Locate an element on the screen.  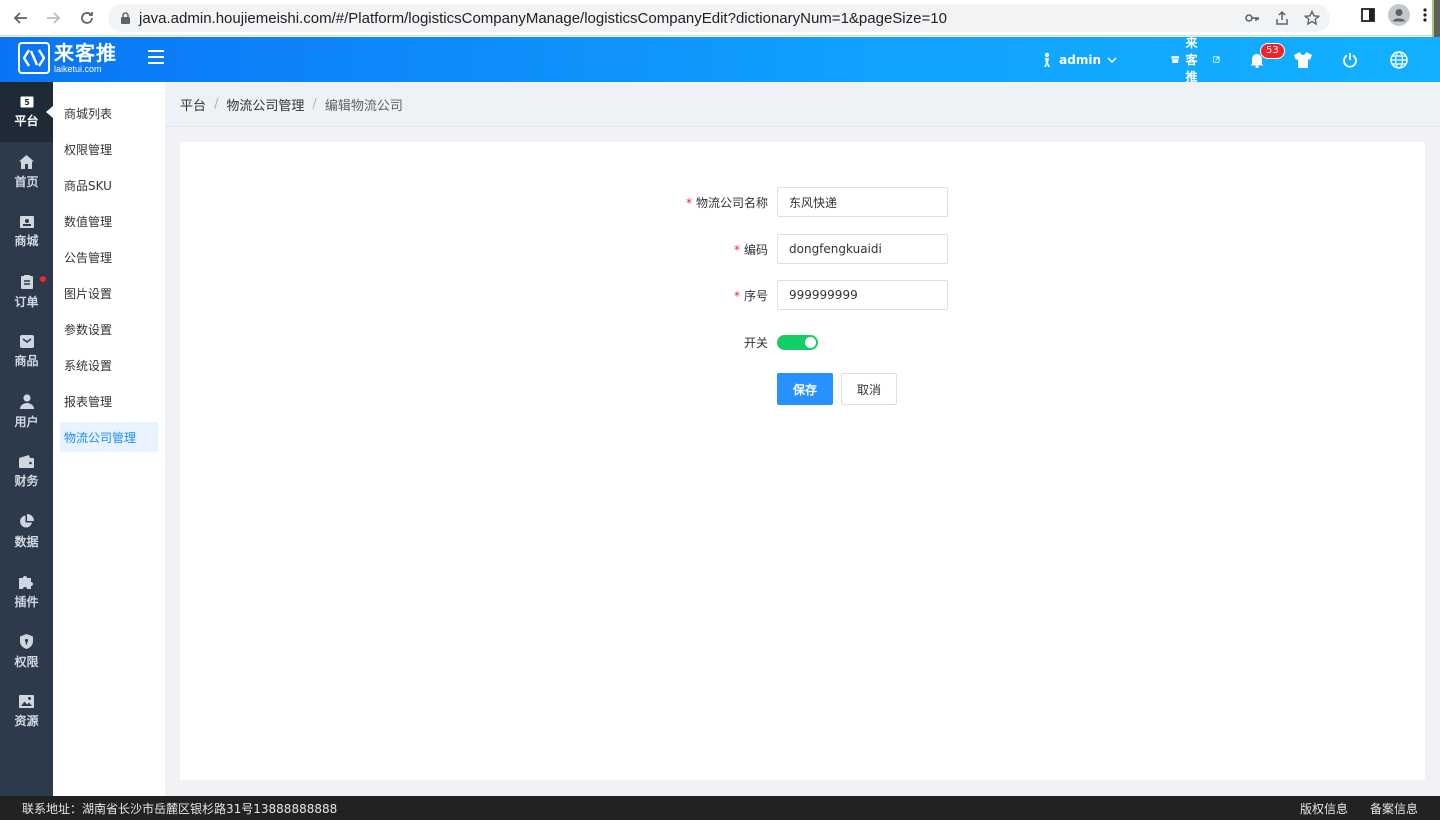
breadcrumb: 平台 / 物流公司管理 / 编辑物流公司 is located at coordinates (802, 104).